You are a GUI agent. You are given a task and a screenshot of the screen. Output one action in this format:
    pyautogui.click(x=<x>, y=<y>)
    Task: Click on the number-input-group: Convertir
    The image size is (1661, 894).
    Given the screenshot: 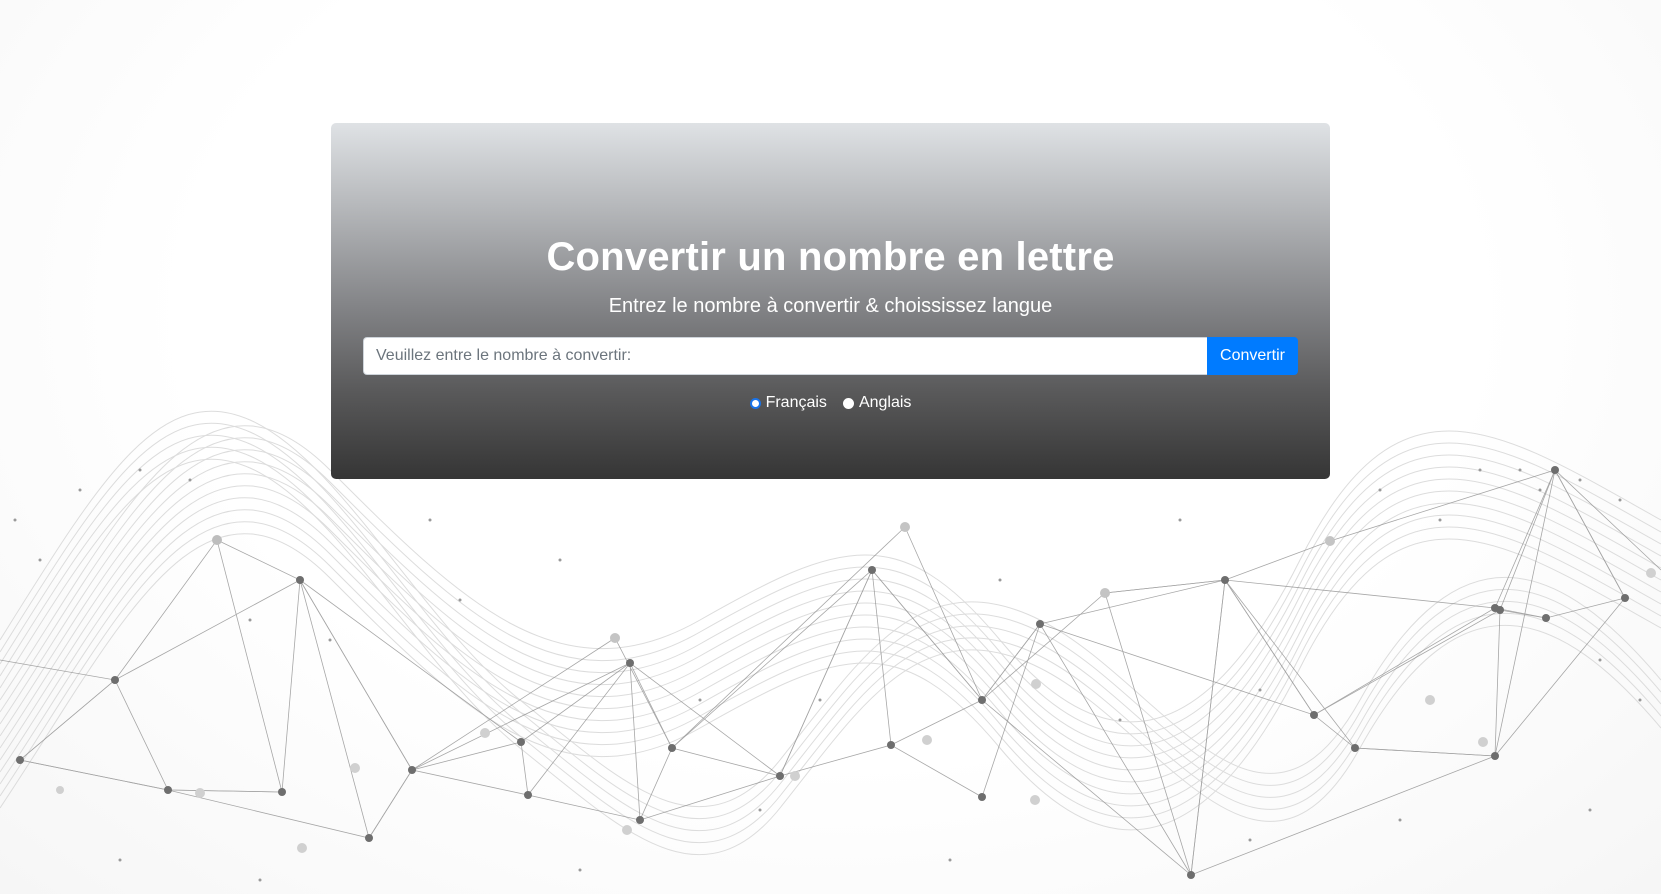 What is the action you would take?
    pyautogui.click(x=830, y=356)
    